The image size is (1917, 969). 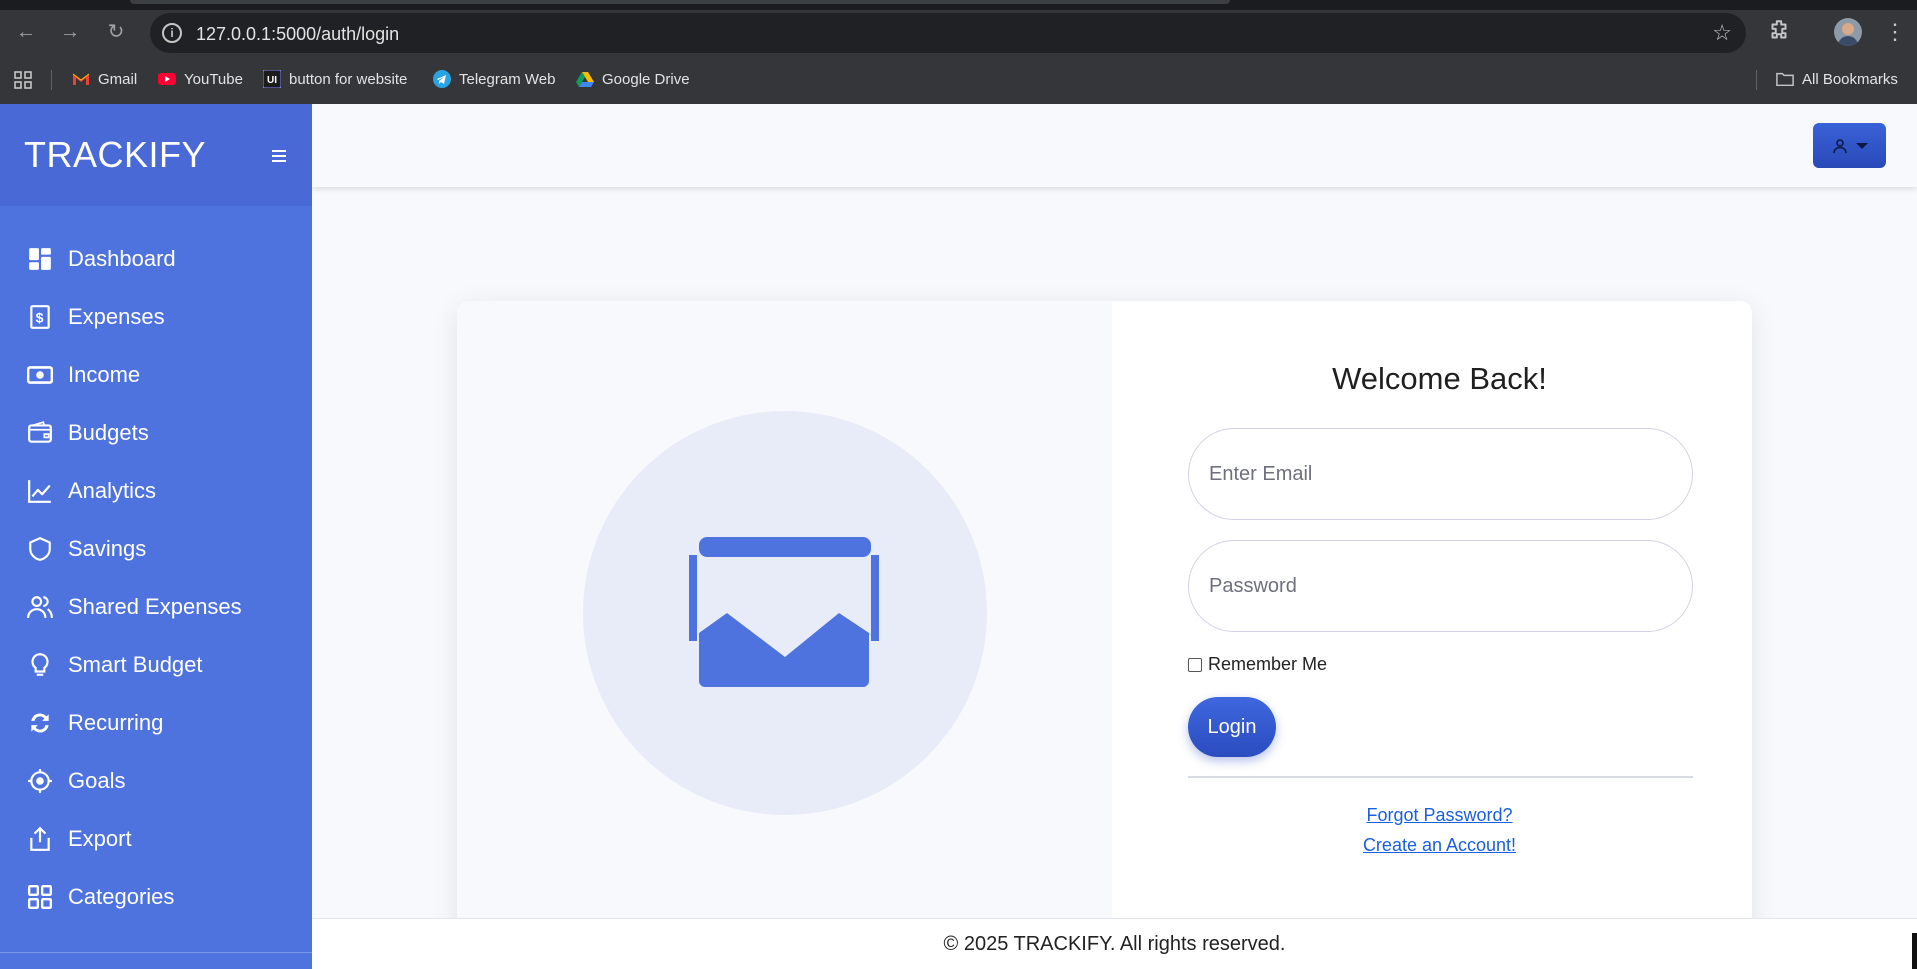 I want to click on grid-icon, so click(x=40, y=897).